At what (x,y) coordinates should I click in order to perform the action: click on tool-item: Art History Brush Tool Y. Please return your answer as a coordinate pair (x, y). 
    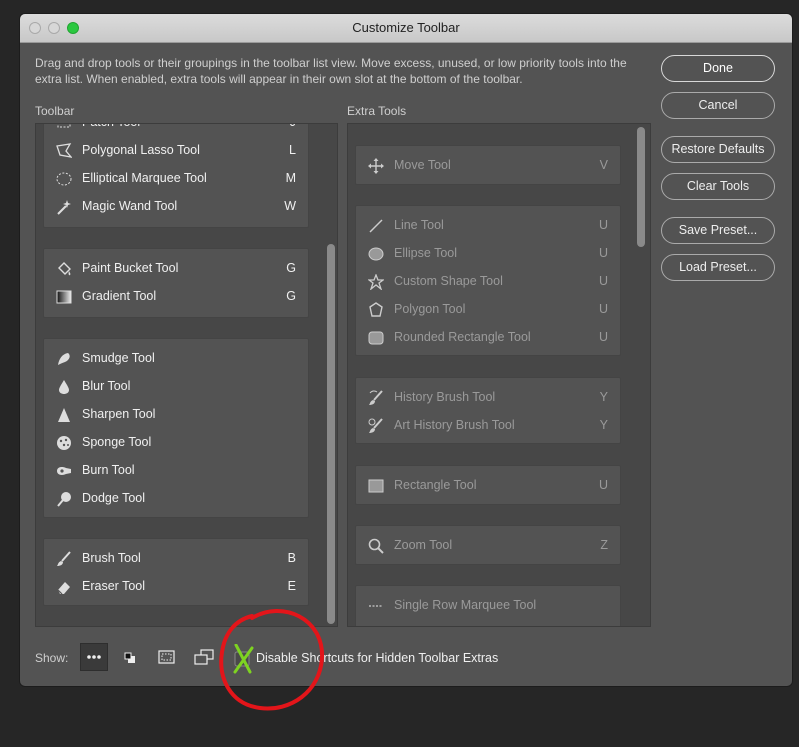
    Looking at the image, I should click on (488, 426).